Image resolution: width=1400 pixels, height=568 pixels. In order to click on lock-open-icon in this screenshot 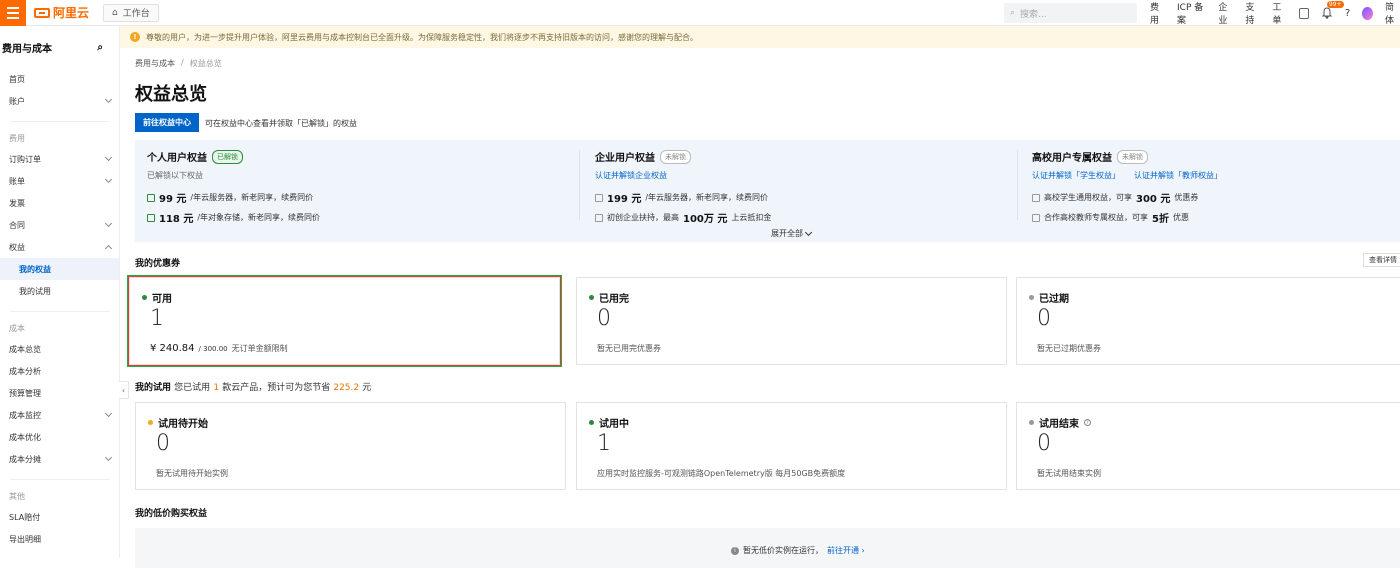, I will do `click(151, 217)`.